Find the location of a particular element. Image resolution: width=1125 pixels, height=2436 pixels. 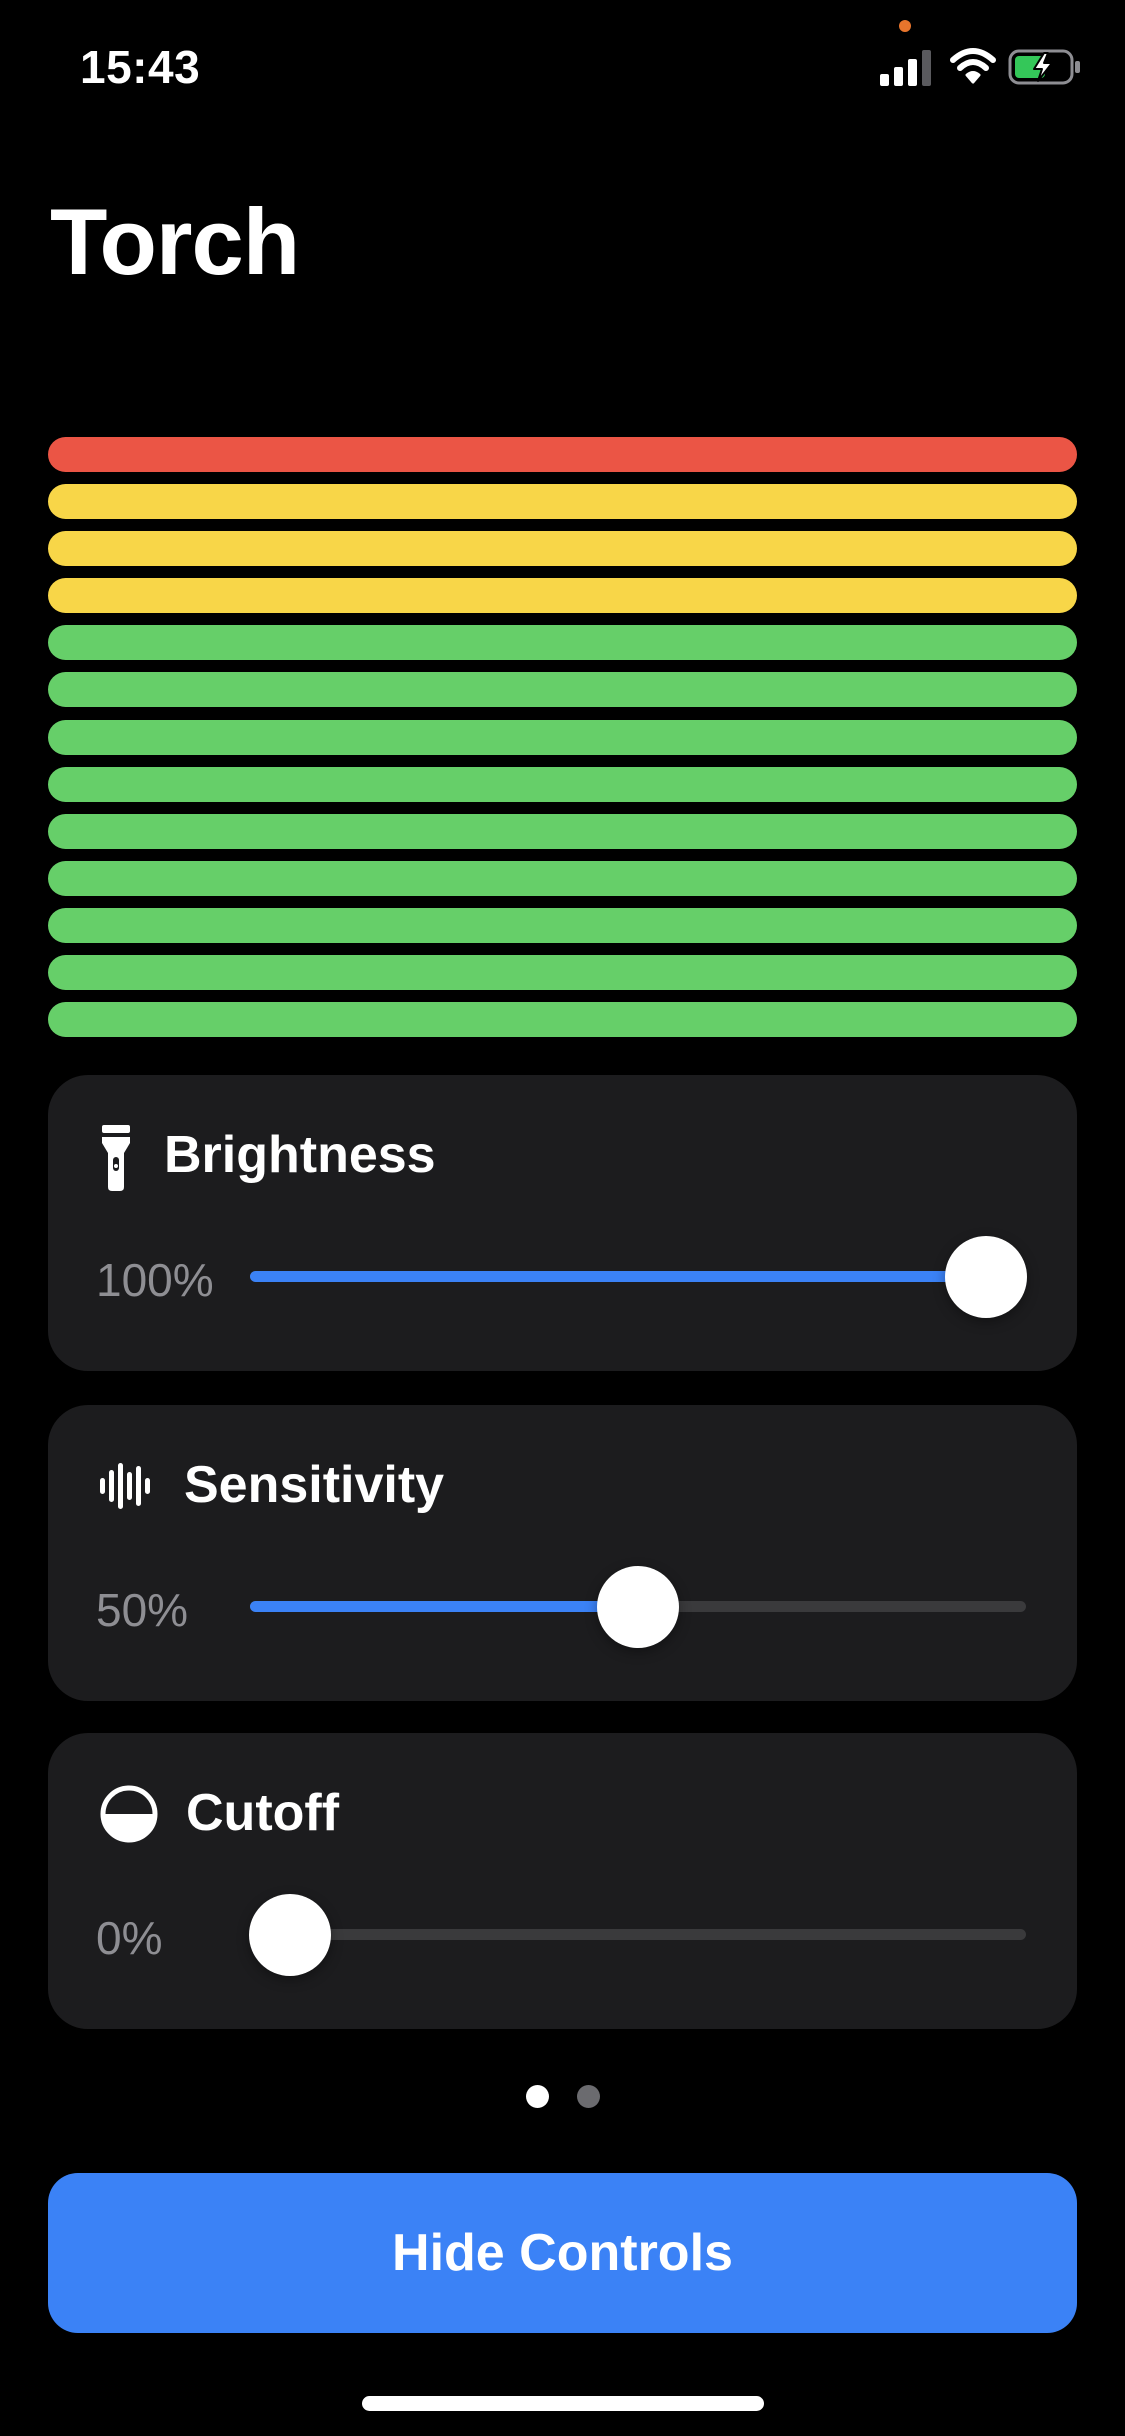

status-time: 15:43 is located at coordinates (140, 67).